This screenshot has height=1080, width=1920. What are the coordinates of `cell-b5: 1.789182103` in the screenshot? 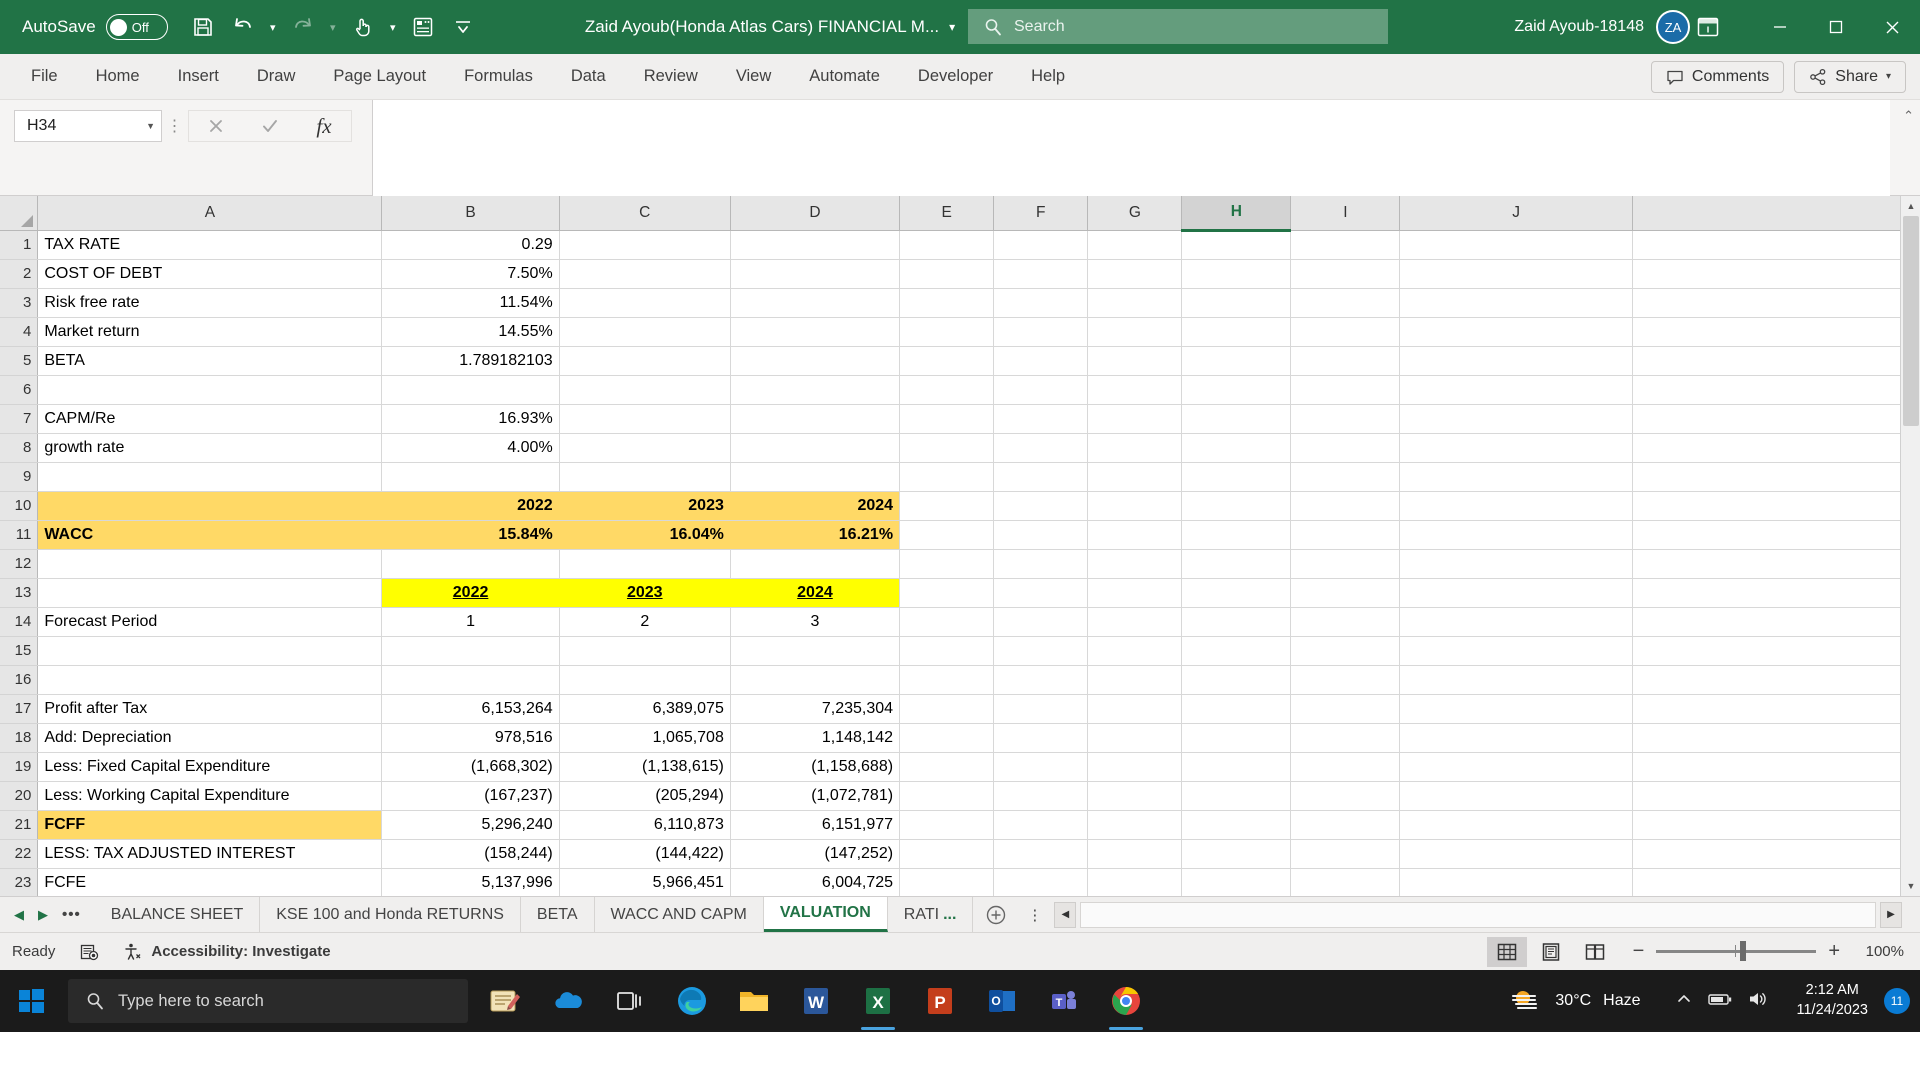 It's located at (470, 361).